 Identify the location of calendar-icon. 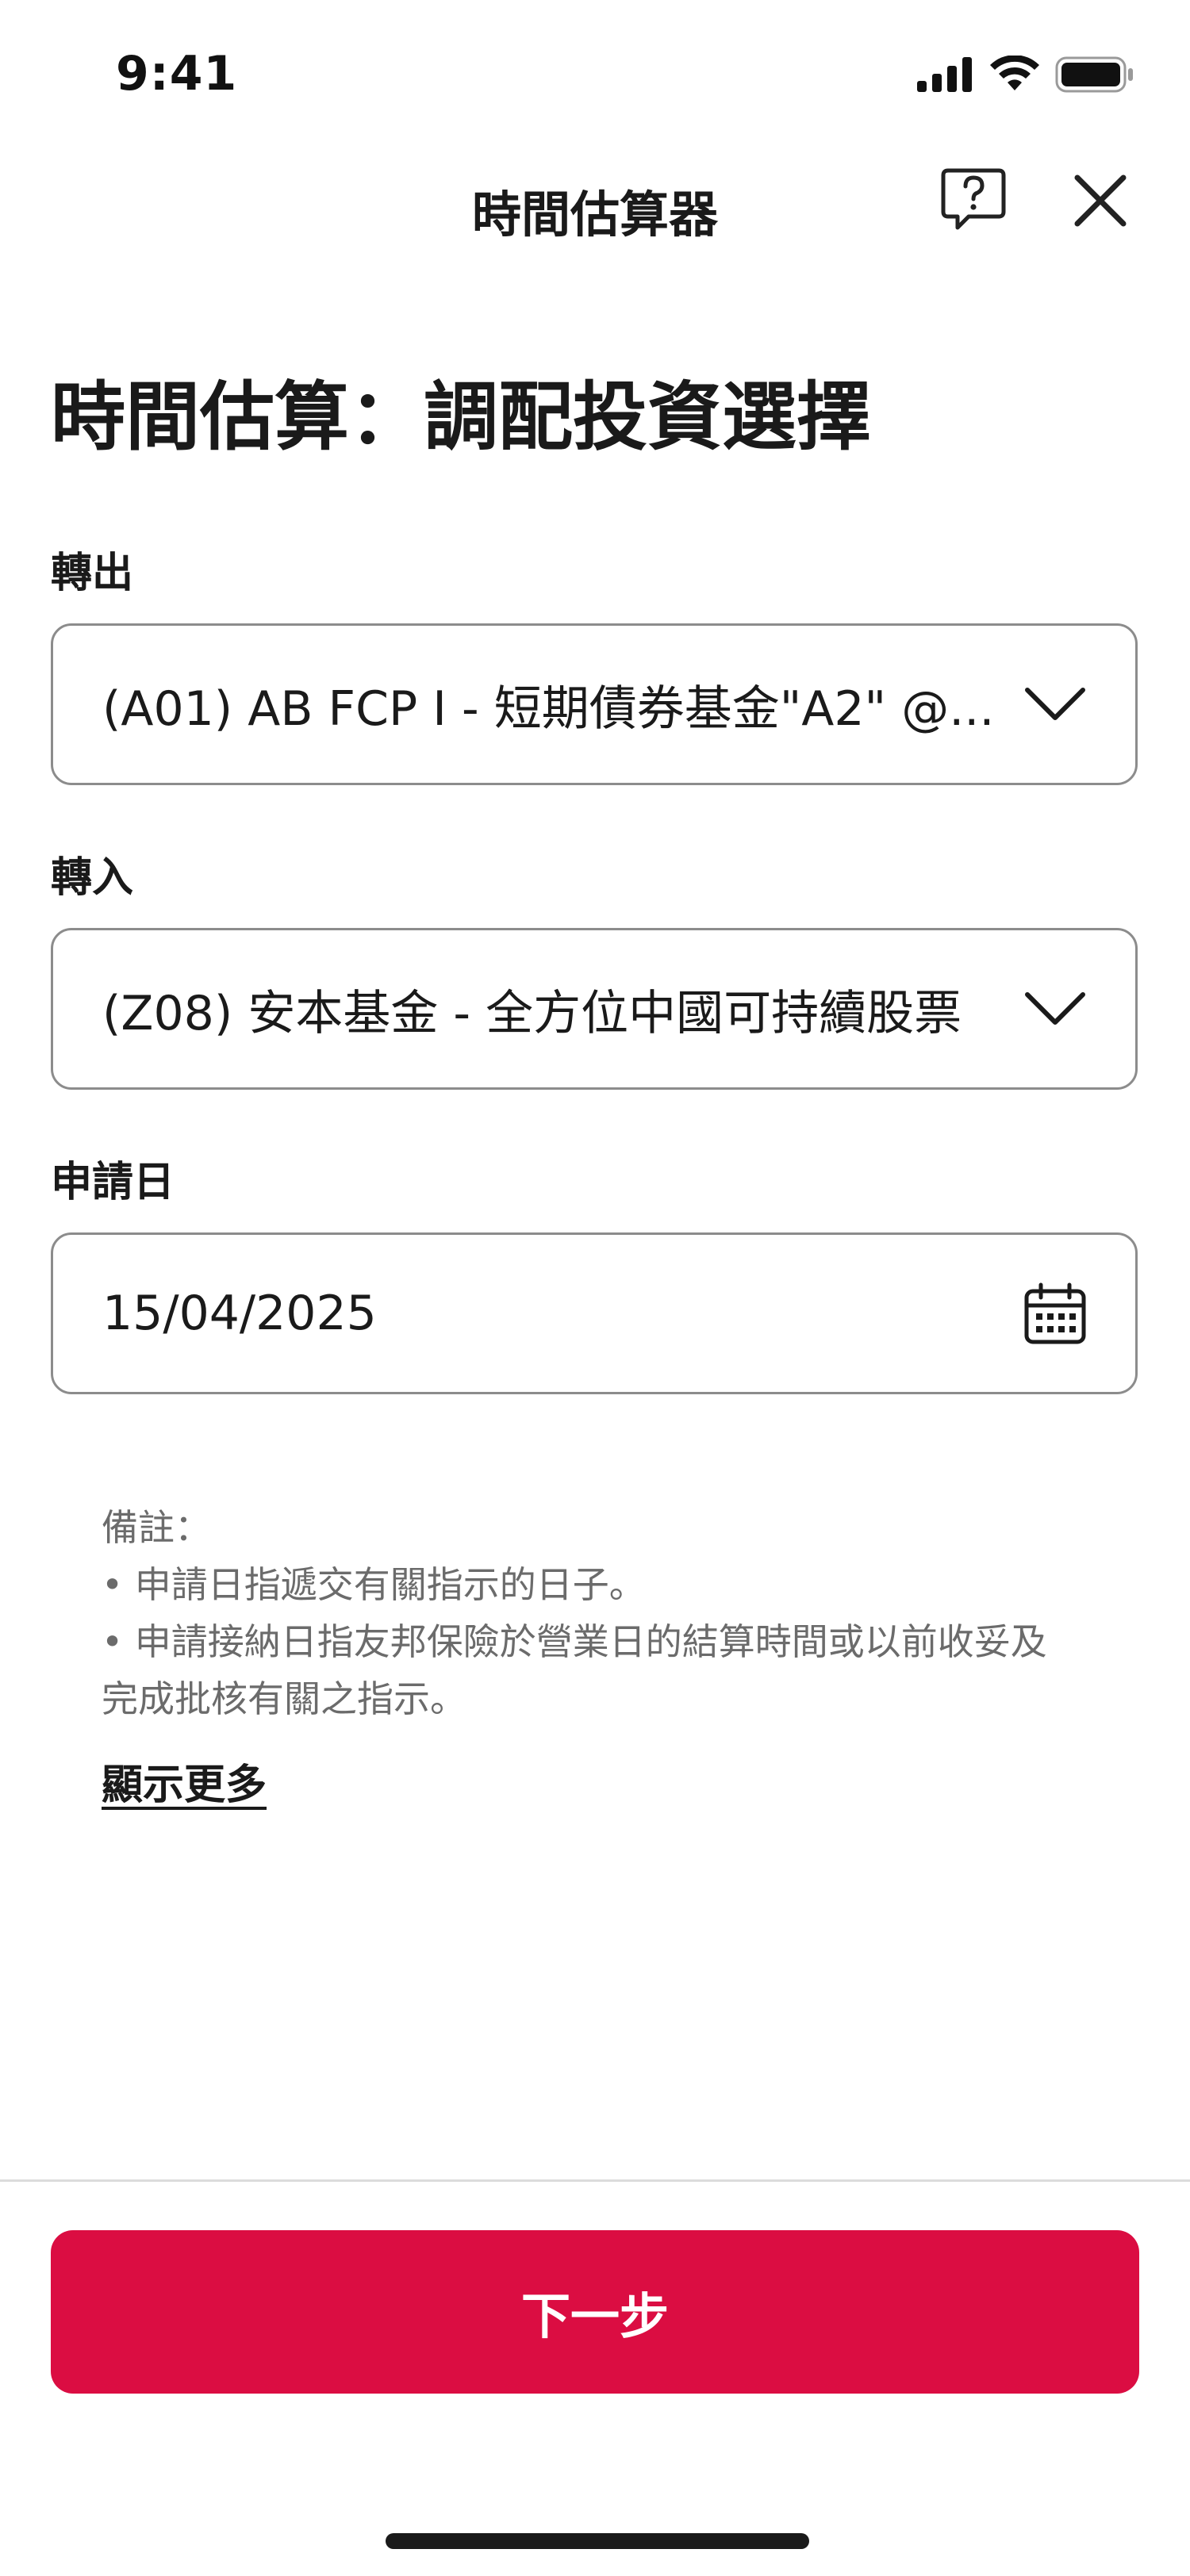
(1055, 1313).